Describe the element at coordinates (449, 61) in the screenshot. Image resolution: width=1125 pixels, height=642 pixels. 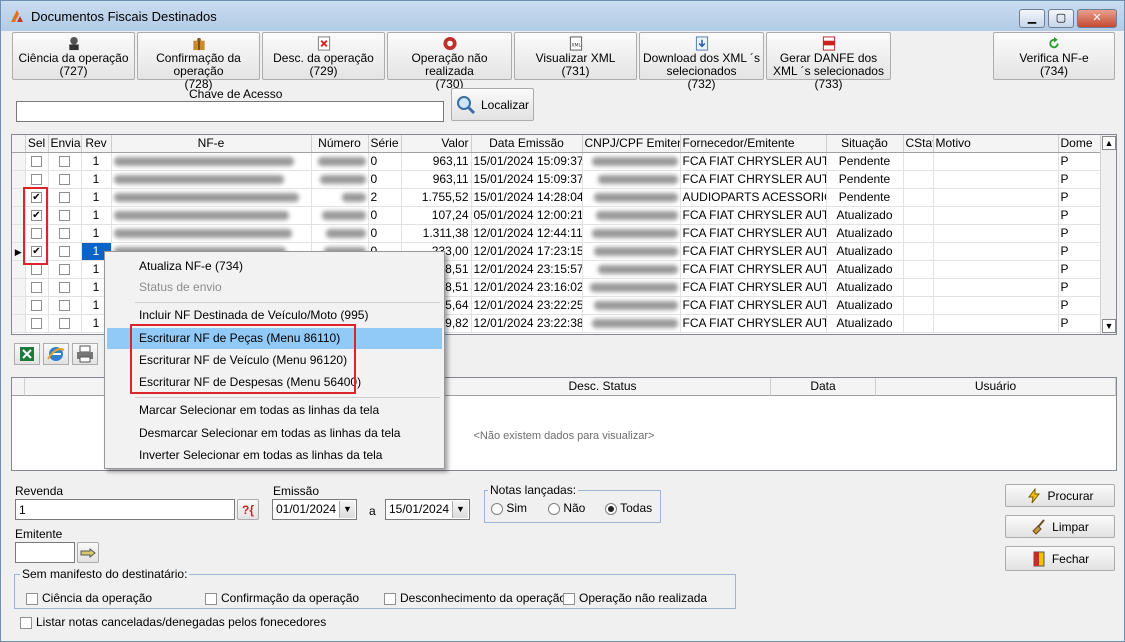
I see `operacao-nao-realizada-button: Operação não realizada (730)` at that location.